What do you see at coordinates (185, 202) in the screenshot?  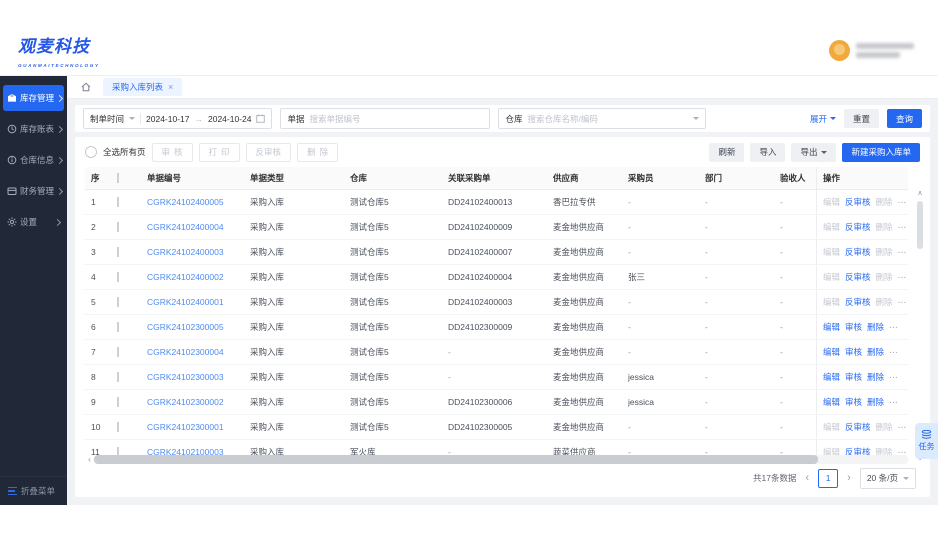 I see `doc-number-link: CGRK24102400005` at bounding box center [185, 202].